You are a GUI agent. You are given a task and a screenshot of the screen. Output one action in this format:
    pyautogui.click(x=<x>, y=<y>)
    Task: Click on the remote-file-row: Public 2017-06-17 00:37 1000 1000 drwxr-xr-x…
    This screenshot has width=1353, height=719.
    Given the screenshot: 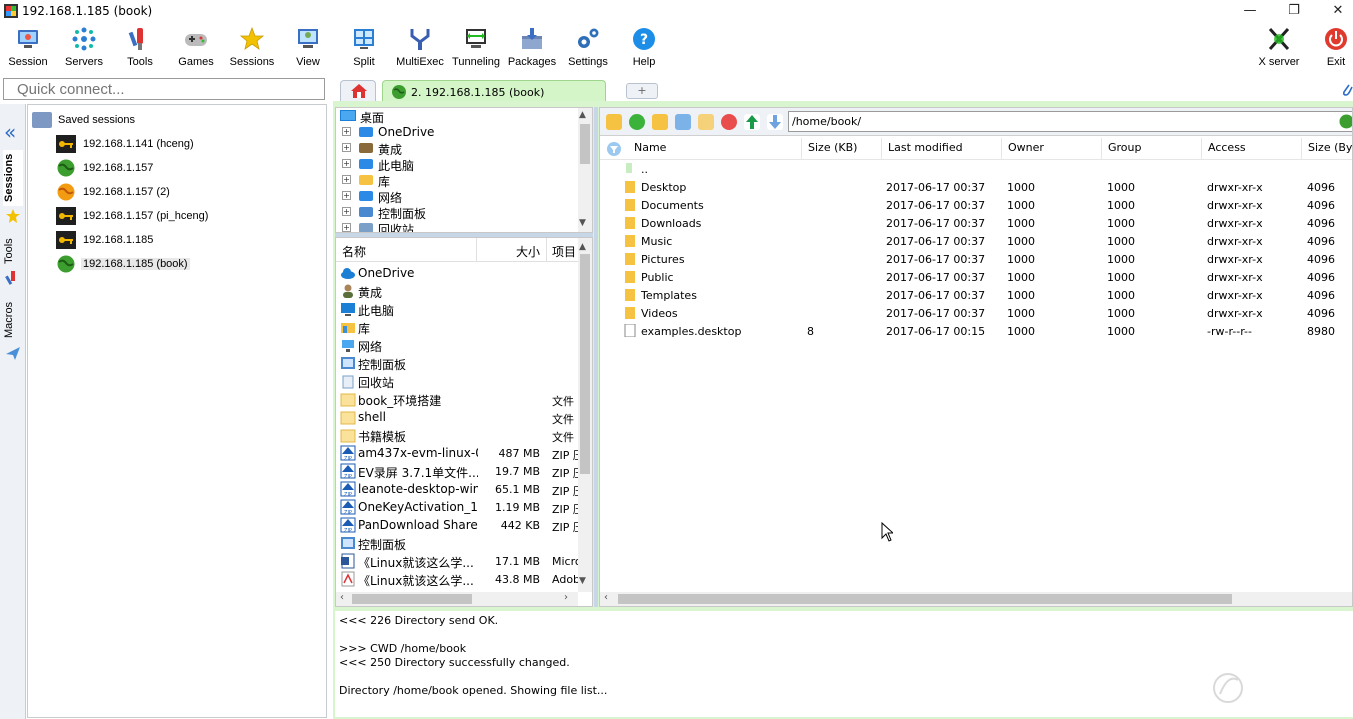 What is the action you would take?
    pyautogui.click(x=976, y=277)
    